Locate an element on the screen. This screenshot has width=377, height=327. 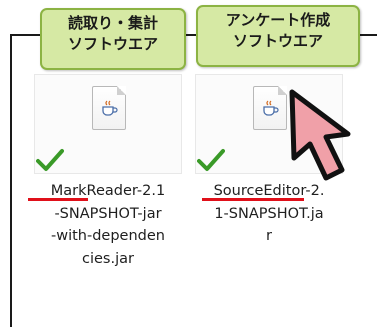
red-underline-markreader is located at coordinates (58, 199).